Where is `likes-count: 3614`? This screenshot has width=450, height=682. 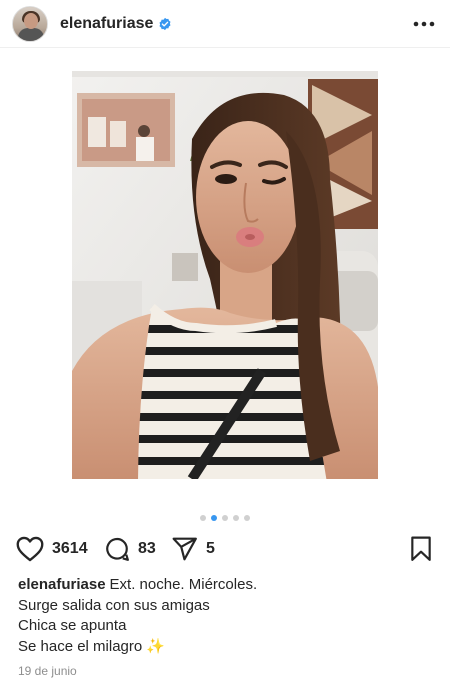 likes-count: 3614 is located at coordinates (70, 549).